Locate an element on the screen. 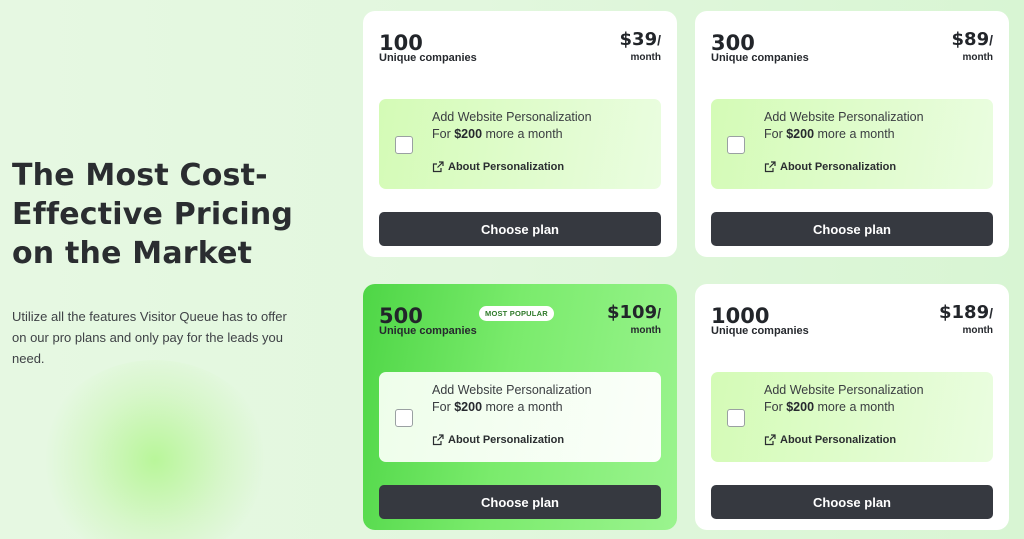 This screenshot has height=539, width=1024. most-popular-badge: MOST POPULAR is located at coordinates (516, 313).